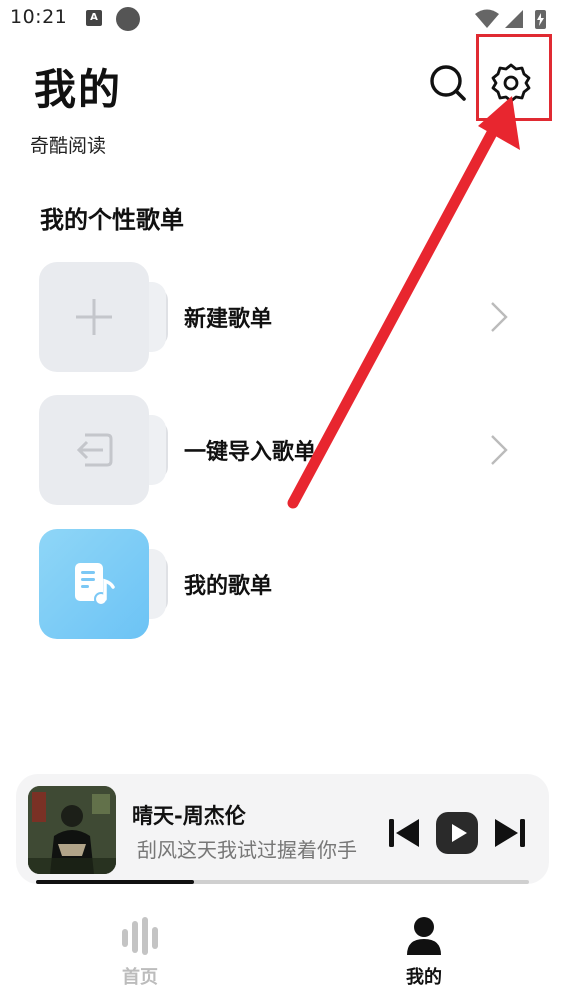  Describe the element at coordinates (250, 452) in the screenshot. I see `list-item-label: 一键导入歌单` at that location.